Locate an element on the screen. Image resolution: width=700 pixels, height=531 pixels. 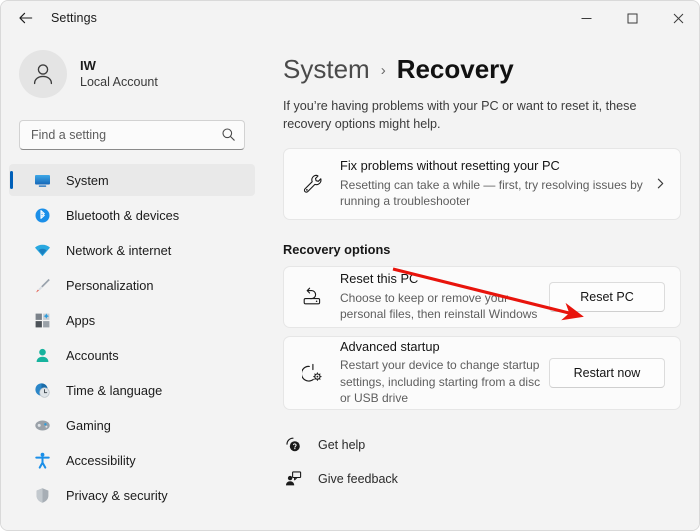
recovery-options-section-title: Recovery options is located at coordinates (337, 249).